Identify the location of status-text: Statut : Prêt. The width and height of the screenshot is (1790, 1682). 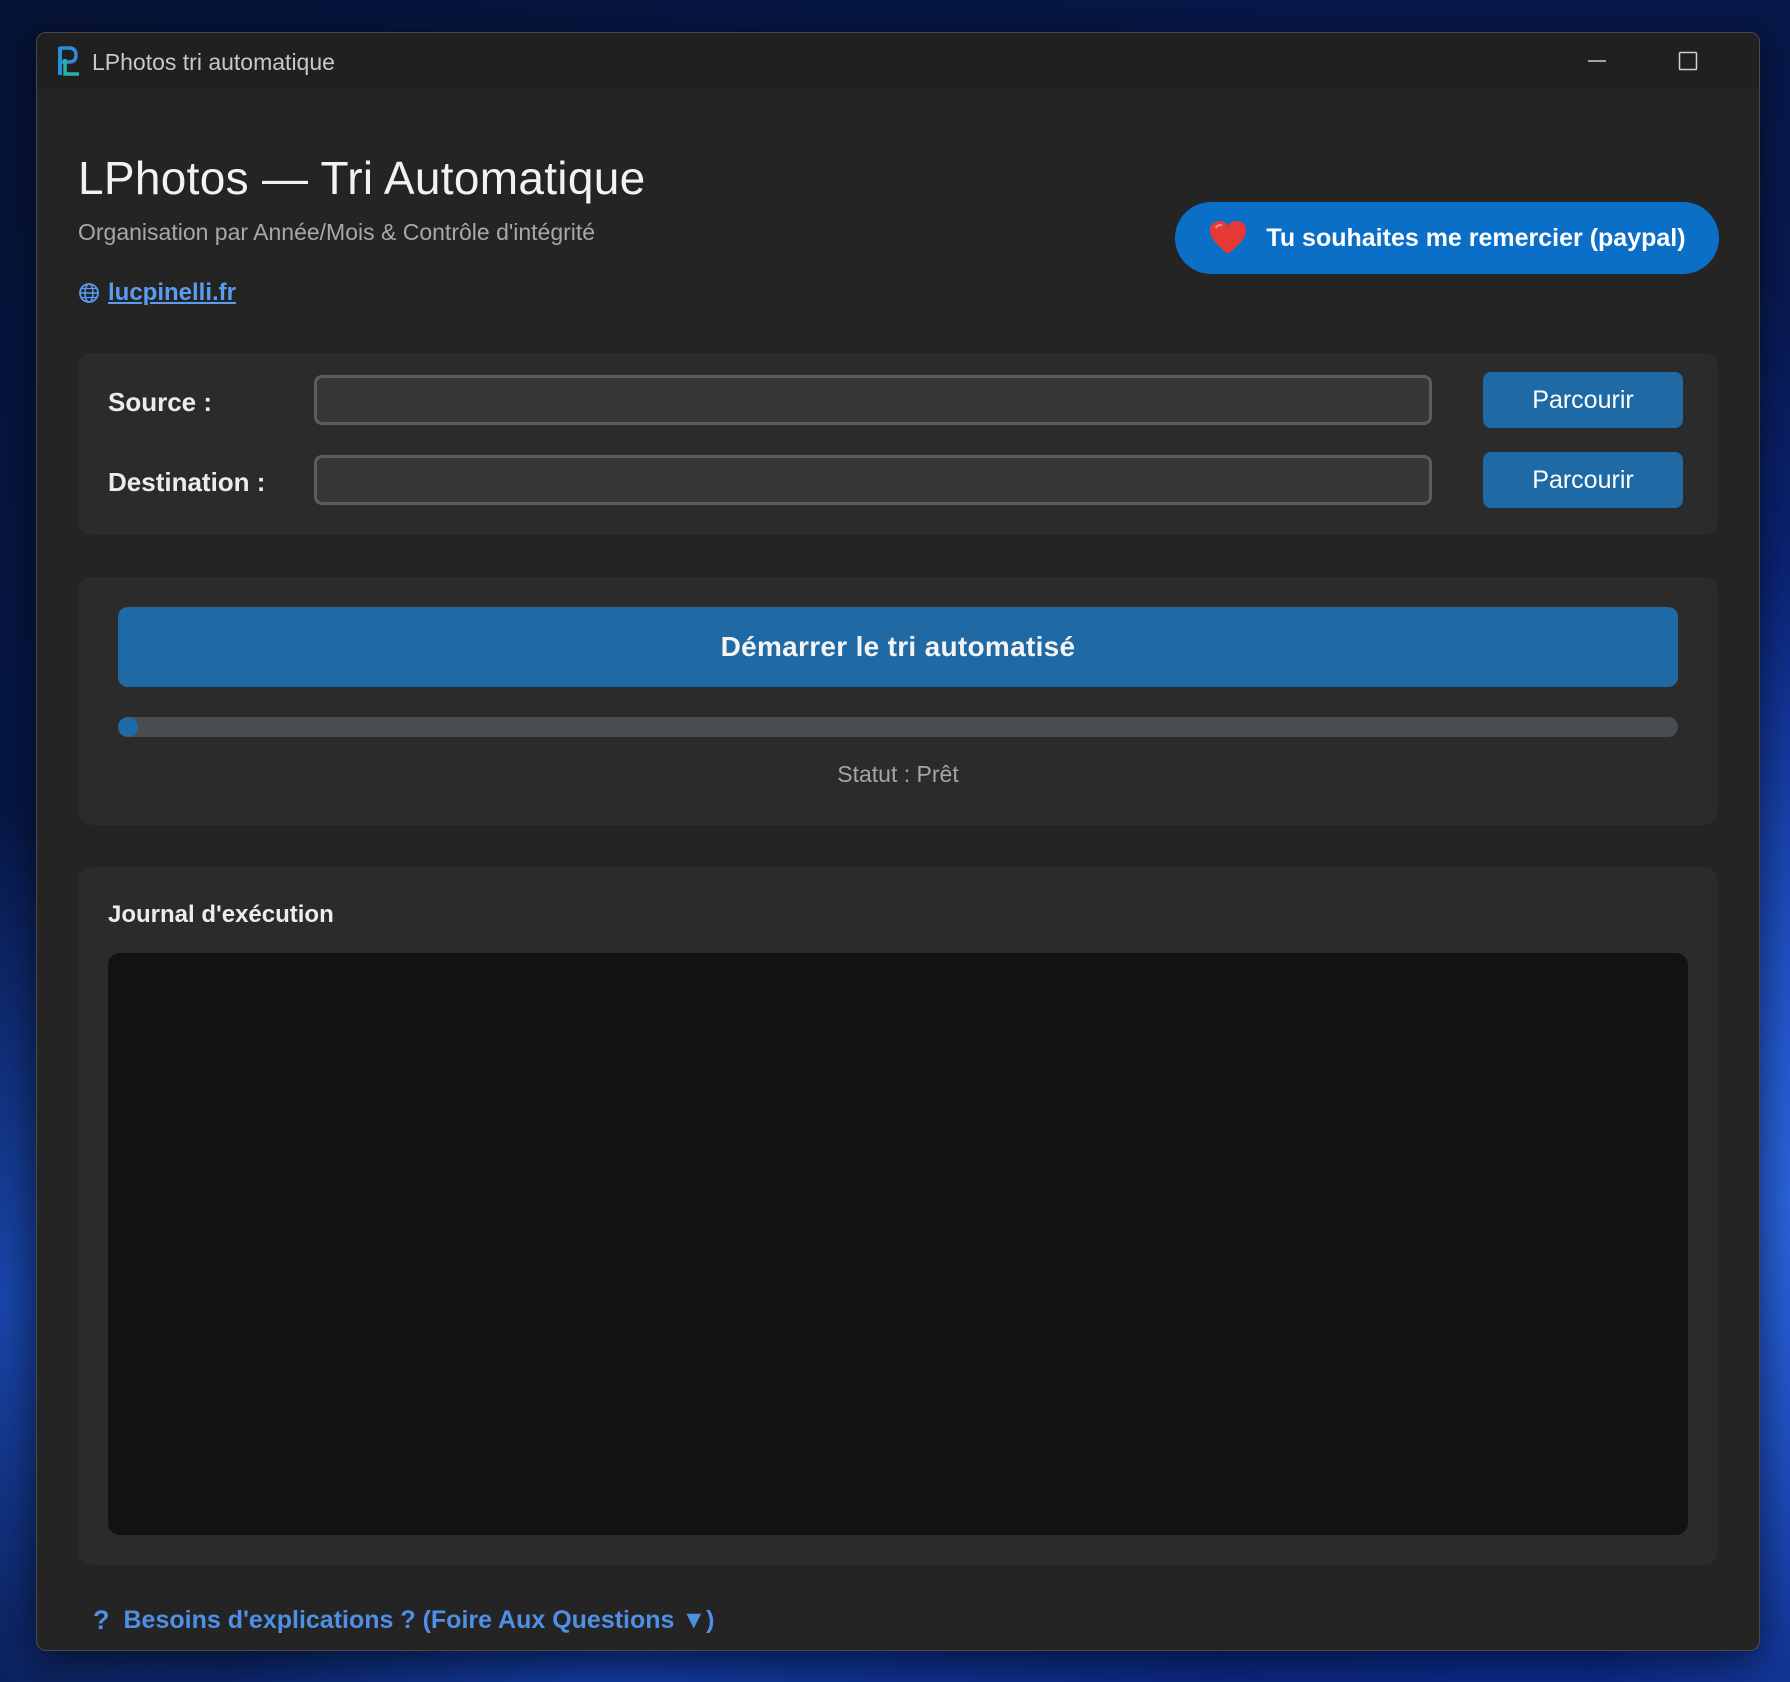
(898, 774).